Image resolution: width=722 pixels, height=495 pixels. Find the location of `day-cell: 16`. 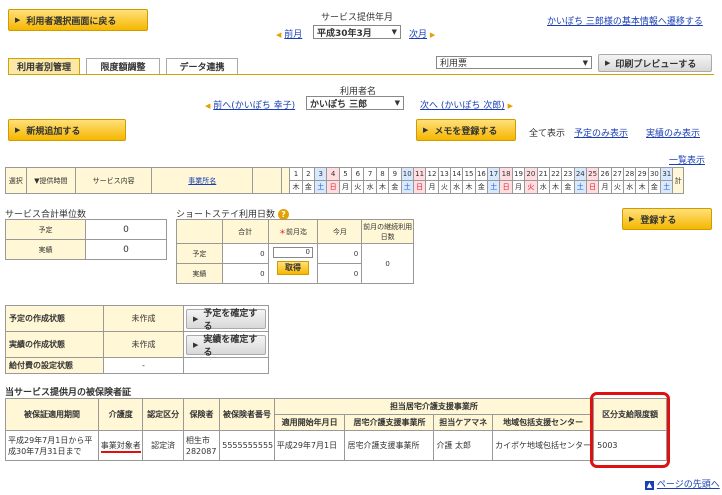

day-cell: 16 is located at coordinates (481, 174).